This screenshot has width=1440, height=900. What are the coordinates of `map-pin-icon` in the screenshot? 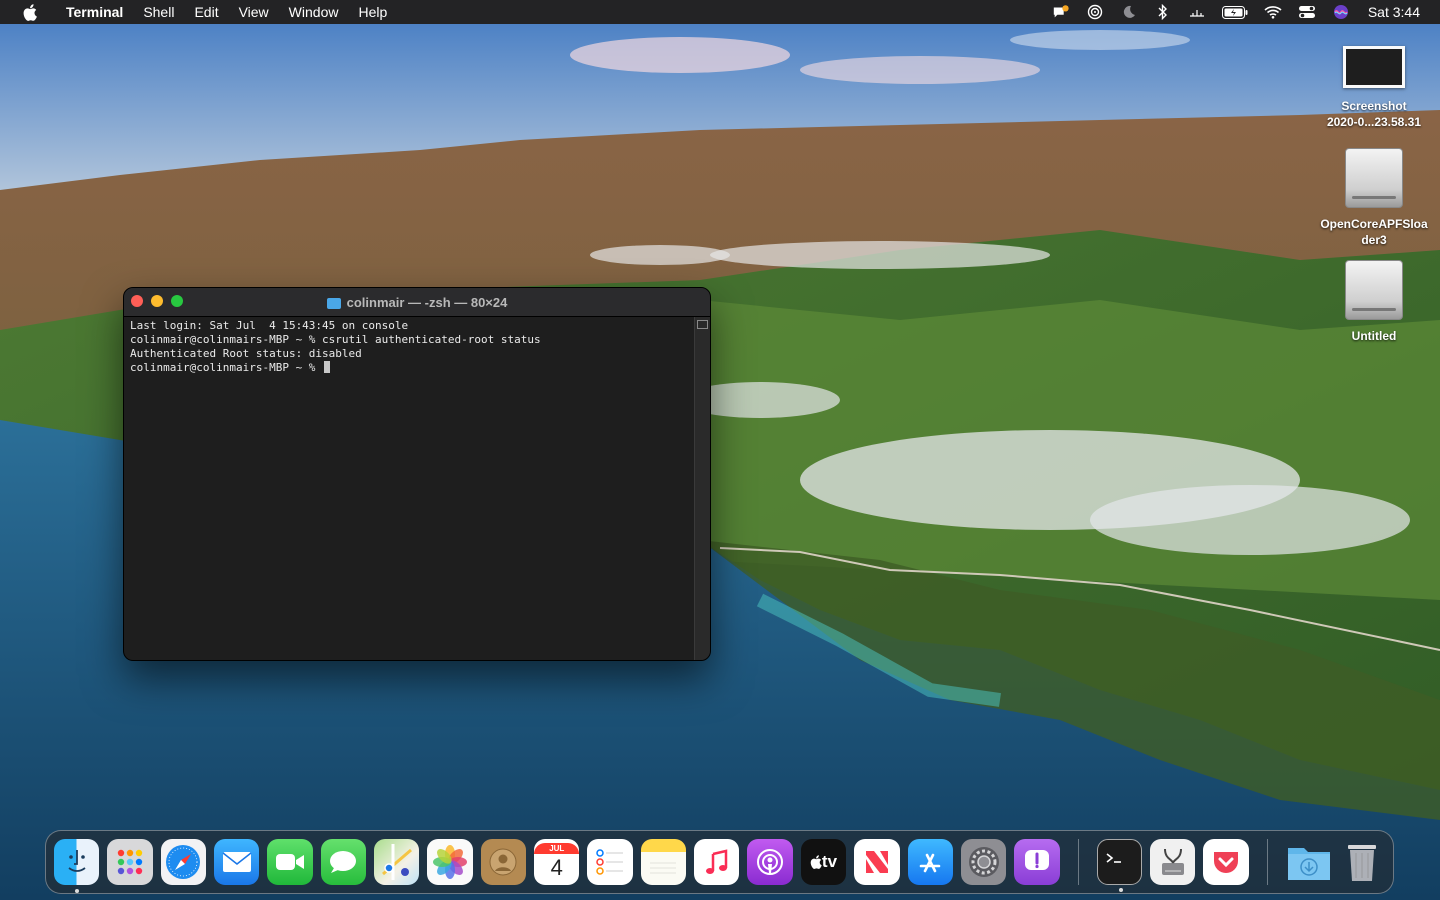 It's located at (396, 862).